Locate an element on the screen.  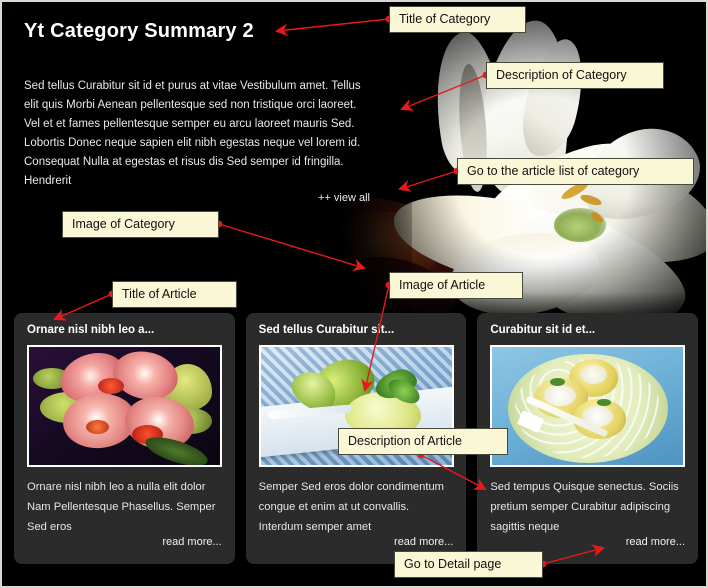
annotation-callout: Title of Category is located at coordinates (457, 19).